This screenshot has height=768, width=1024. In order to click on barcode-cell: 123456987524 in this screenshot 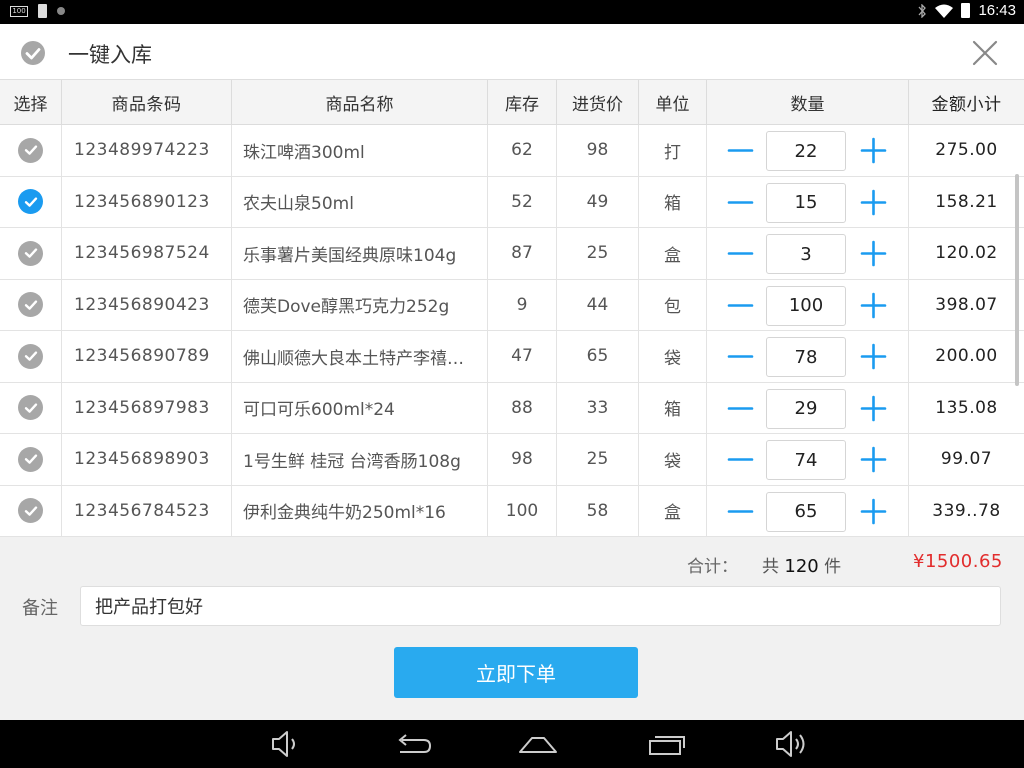, I will do `click(147, 253)`.